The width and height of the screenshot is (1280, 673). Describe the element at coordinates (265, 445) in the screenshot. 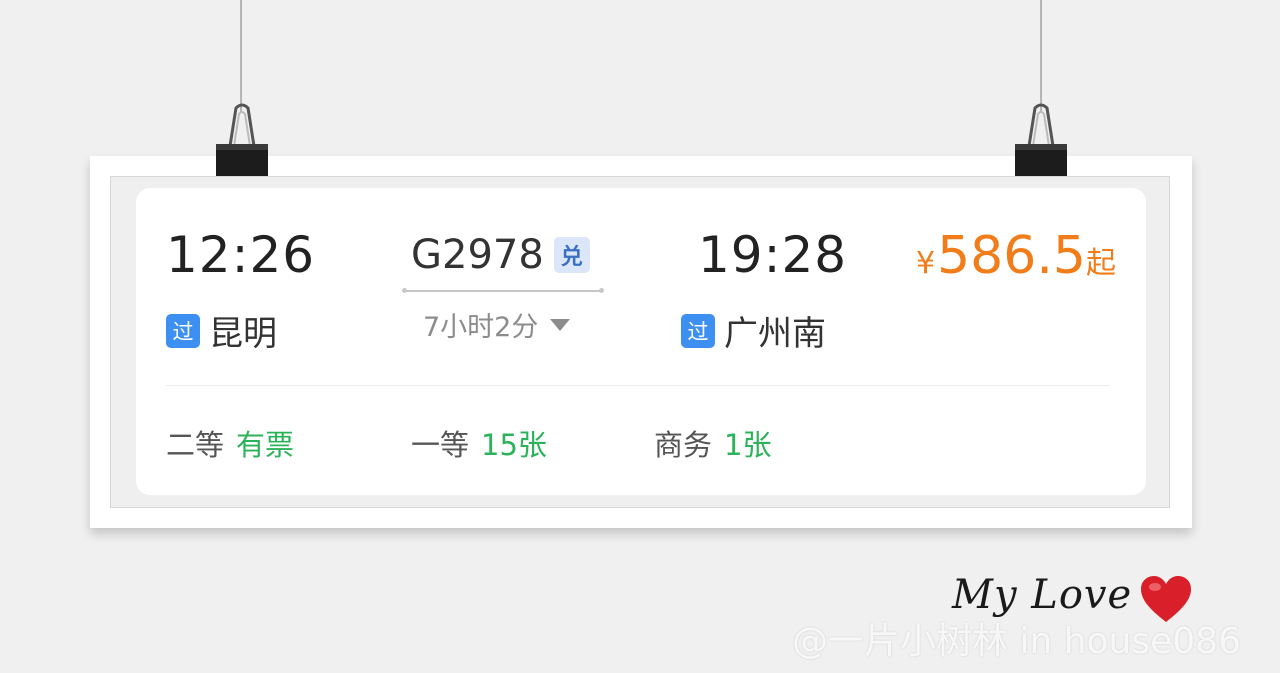

I see `seat-availability: 有票` at that location.